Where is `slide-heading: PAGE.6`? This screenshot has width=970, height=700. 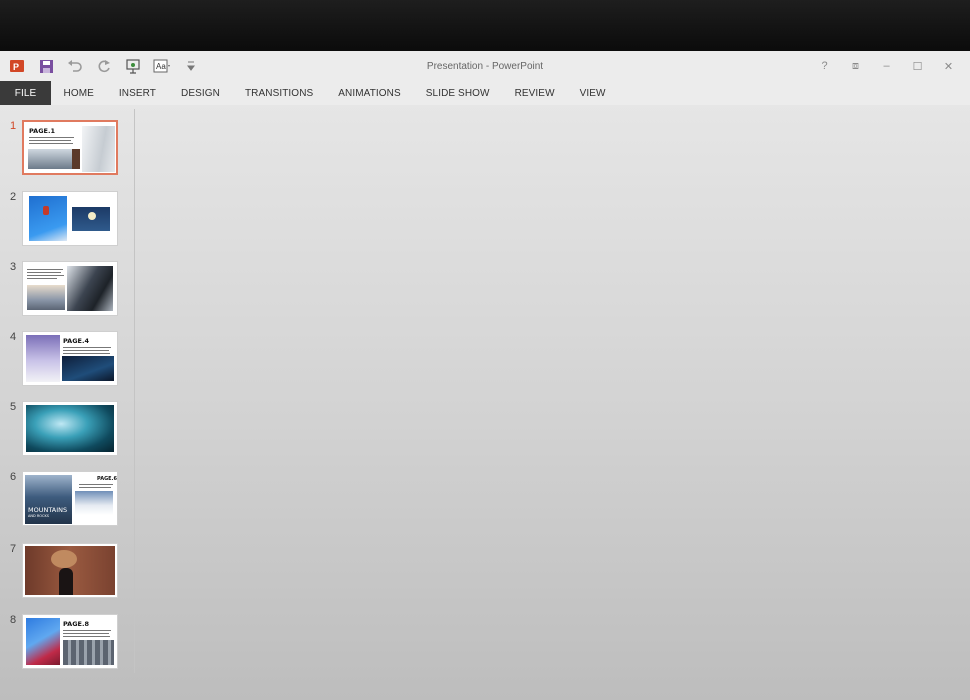 slide-heading: PAGE.6 is located at coordinates (107, 479).